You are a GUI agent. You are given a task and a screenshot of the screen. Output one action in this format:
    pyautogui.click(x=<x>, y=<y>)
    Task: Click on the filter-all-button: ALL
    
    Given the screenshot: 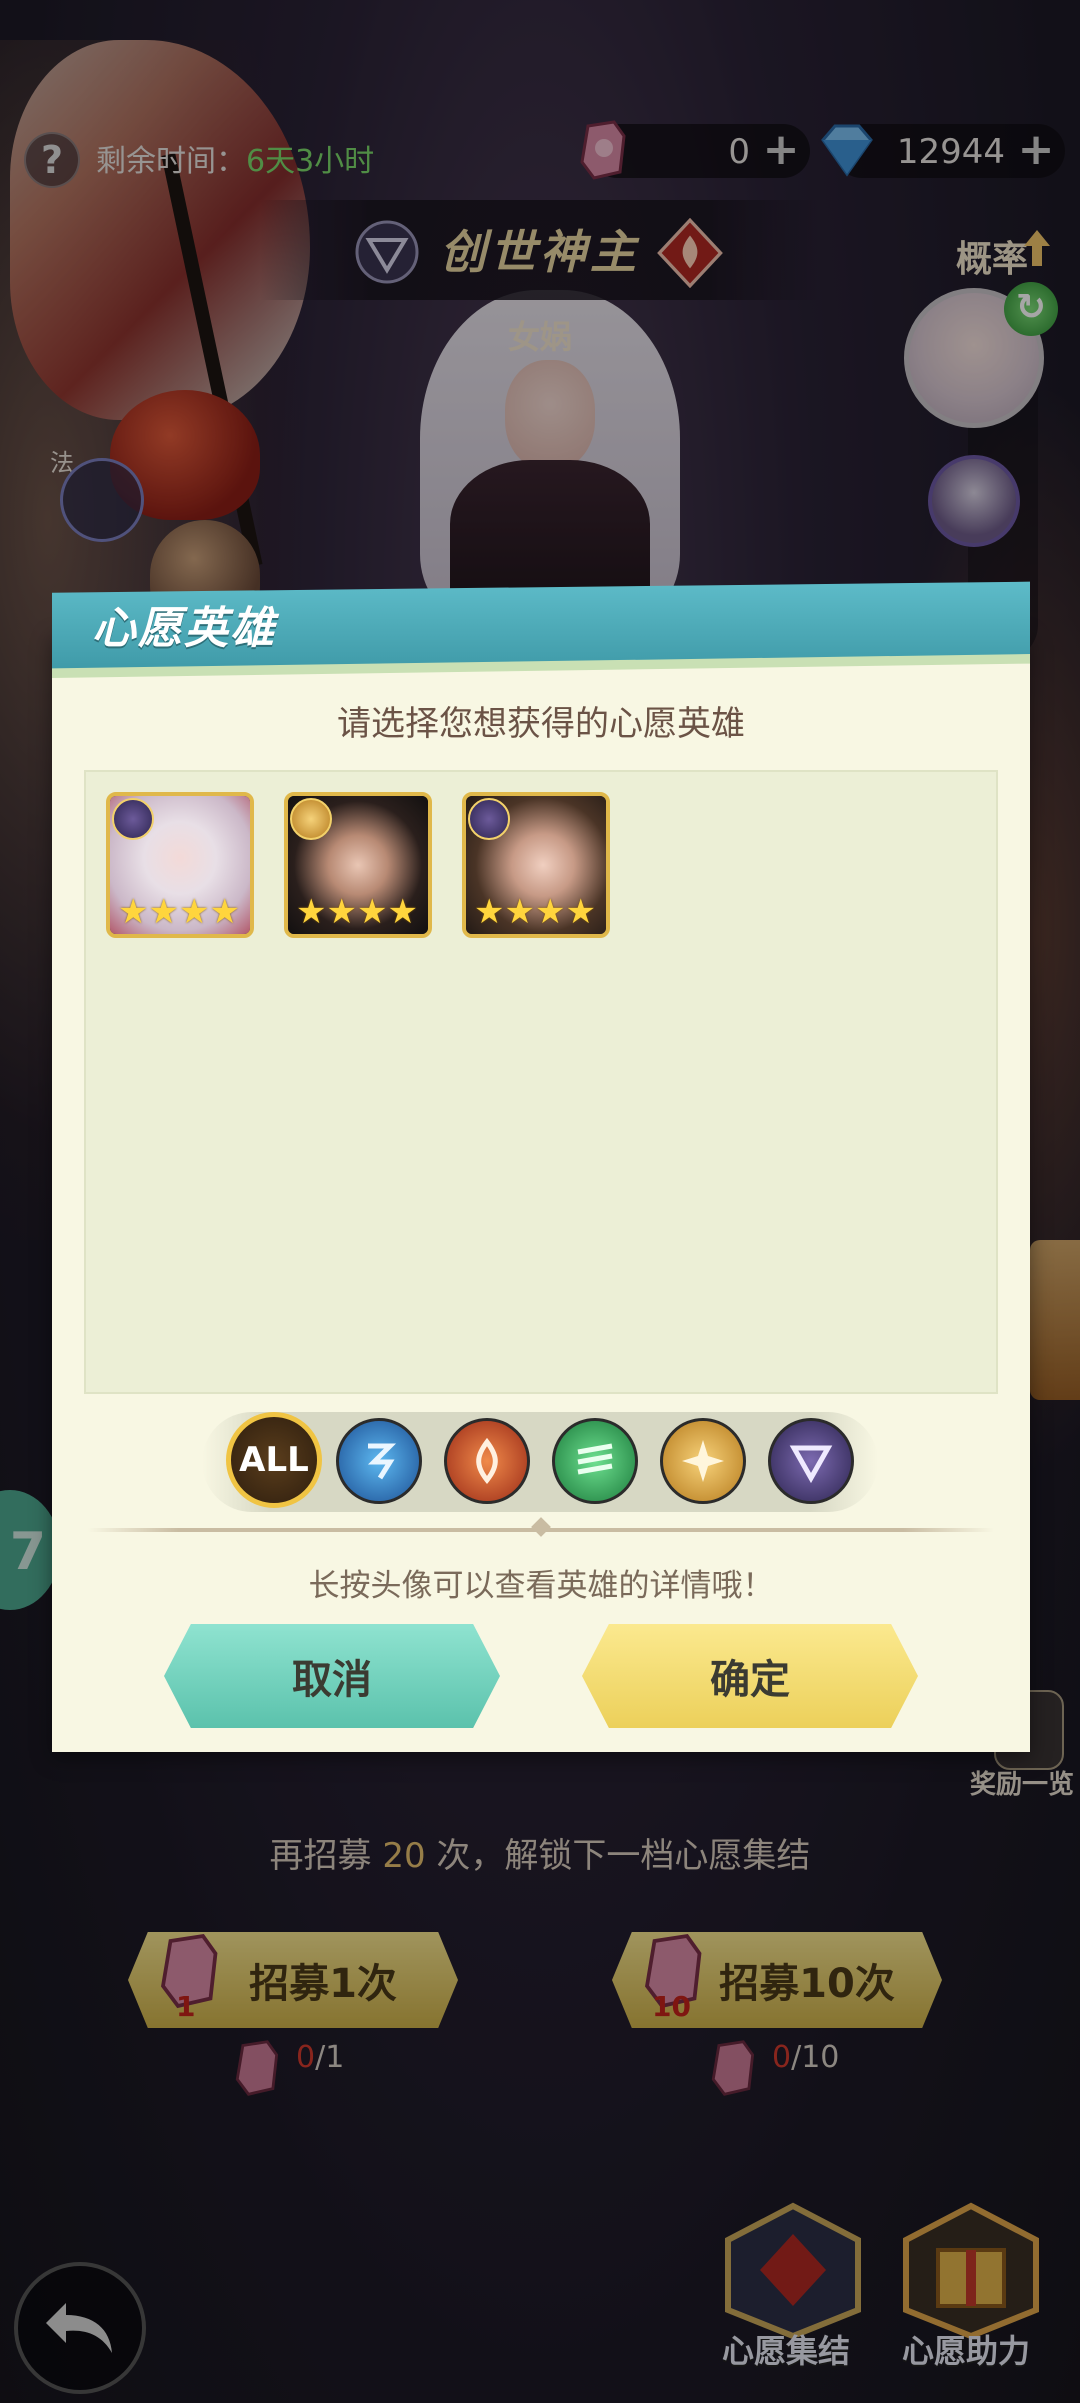 What is the action you would take?
    pyautogui.click(x=274, y=1460)
    